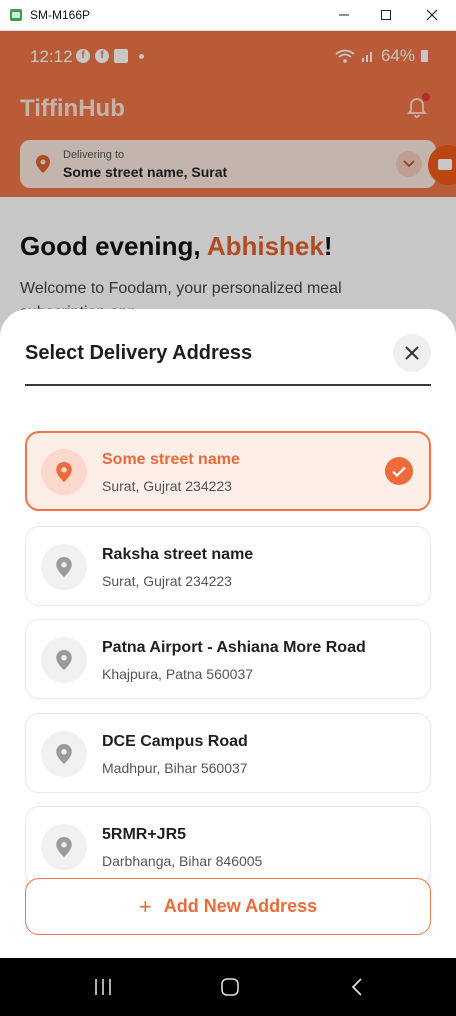 The height and width of the screenshot is (1016, 456). I want to click on android-nav-bar, so click(228, 987).